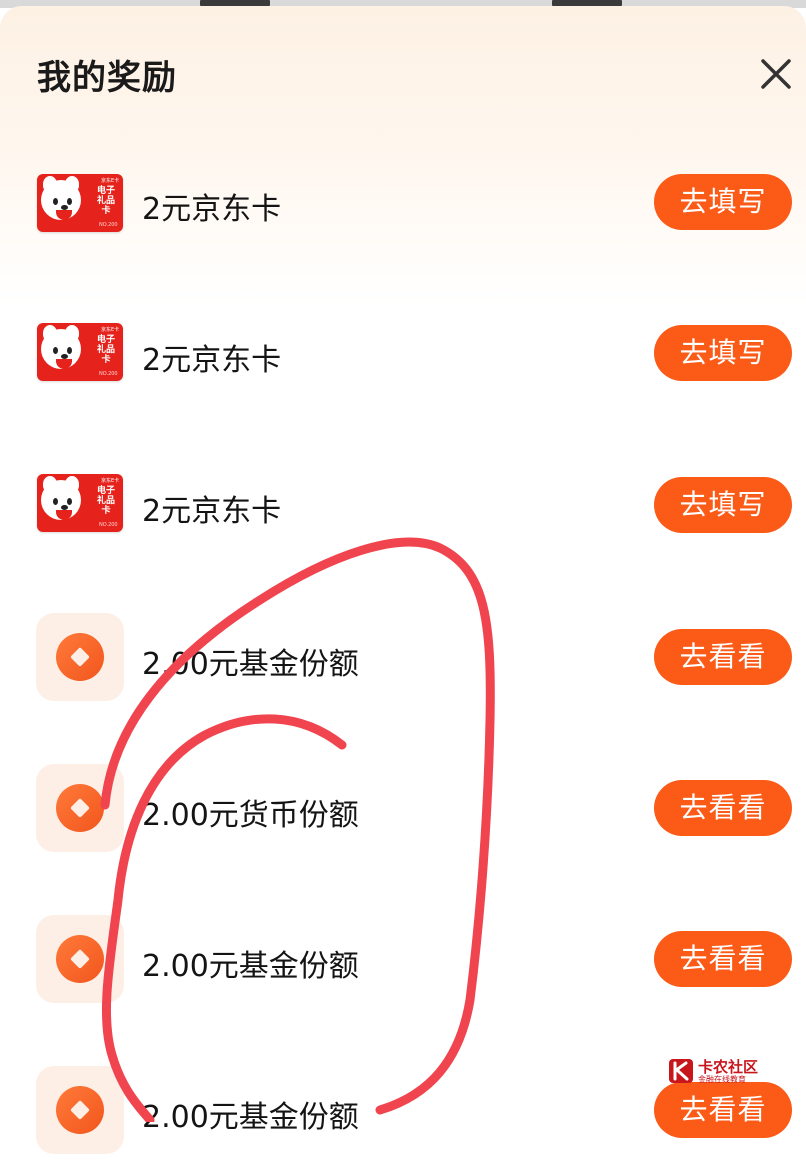 The image size is (806, 1170). What do you see at coordinates (250, 815) in the screenshot?
I see `reward-label: 2.00元货币份额` at bounding box center [250, 815].